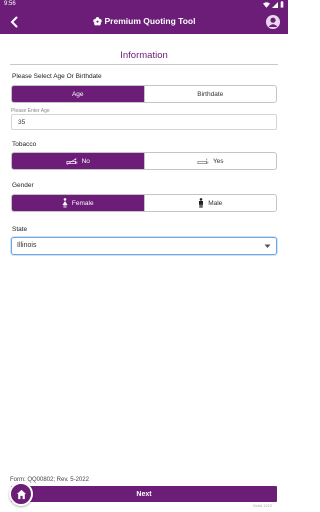  I want to click on tobacco-no-option: No, so click(78, 161).